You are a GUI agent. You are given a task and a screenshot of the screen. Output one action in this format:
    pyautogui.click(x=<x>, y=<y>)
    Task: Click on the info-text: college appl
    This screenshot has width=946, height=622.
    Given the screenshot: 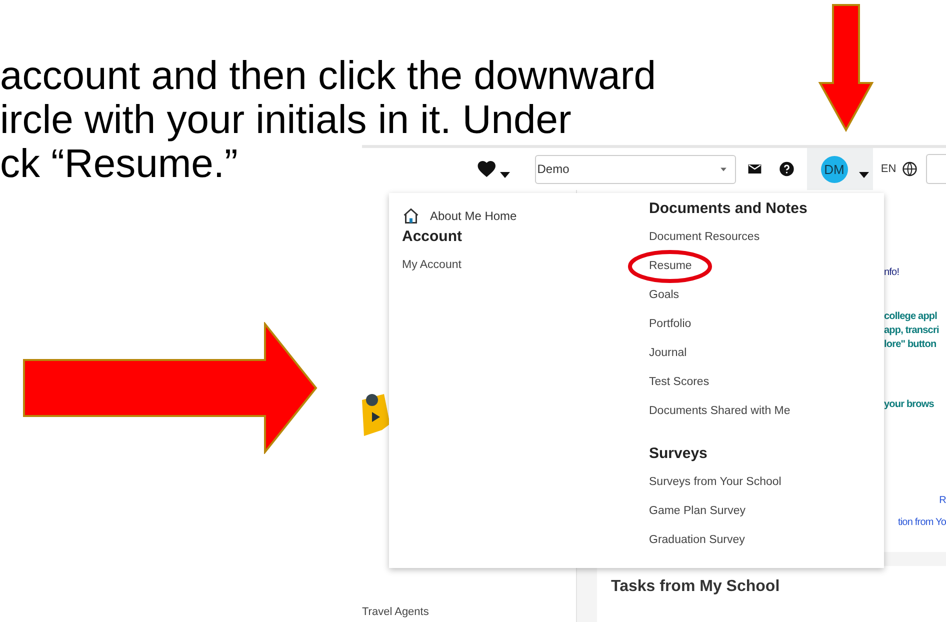 What is the action you would take?
    pyautogui.click(x=910, y=317)
    